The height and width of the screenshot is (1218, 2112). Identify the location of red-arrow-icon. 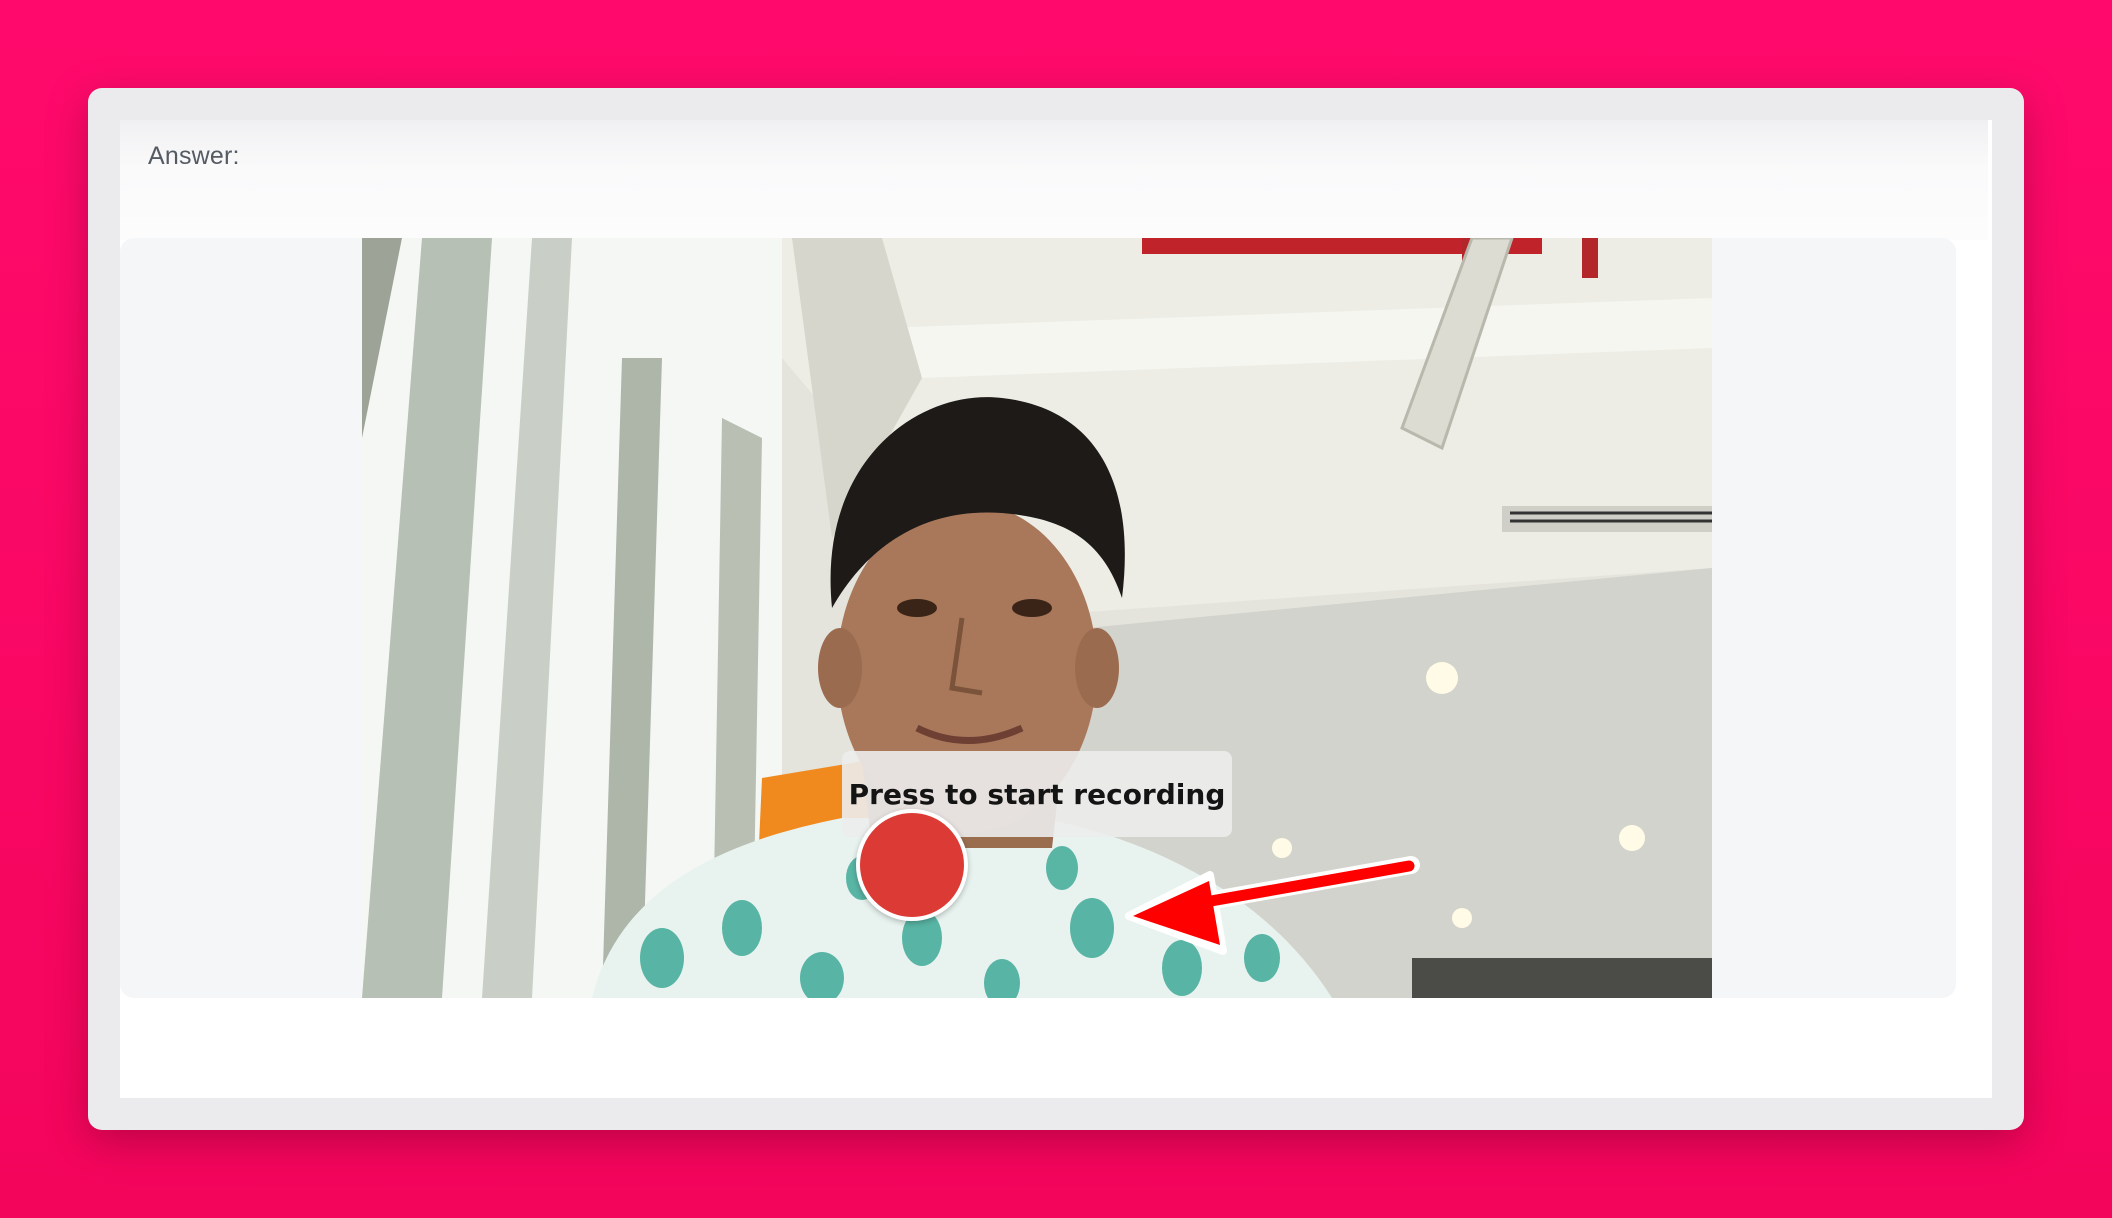
(1272, 905).